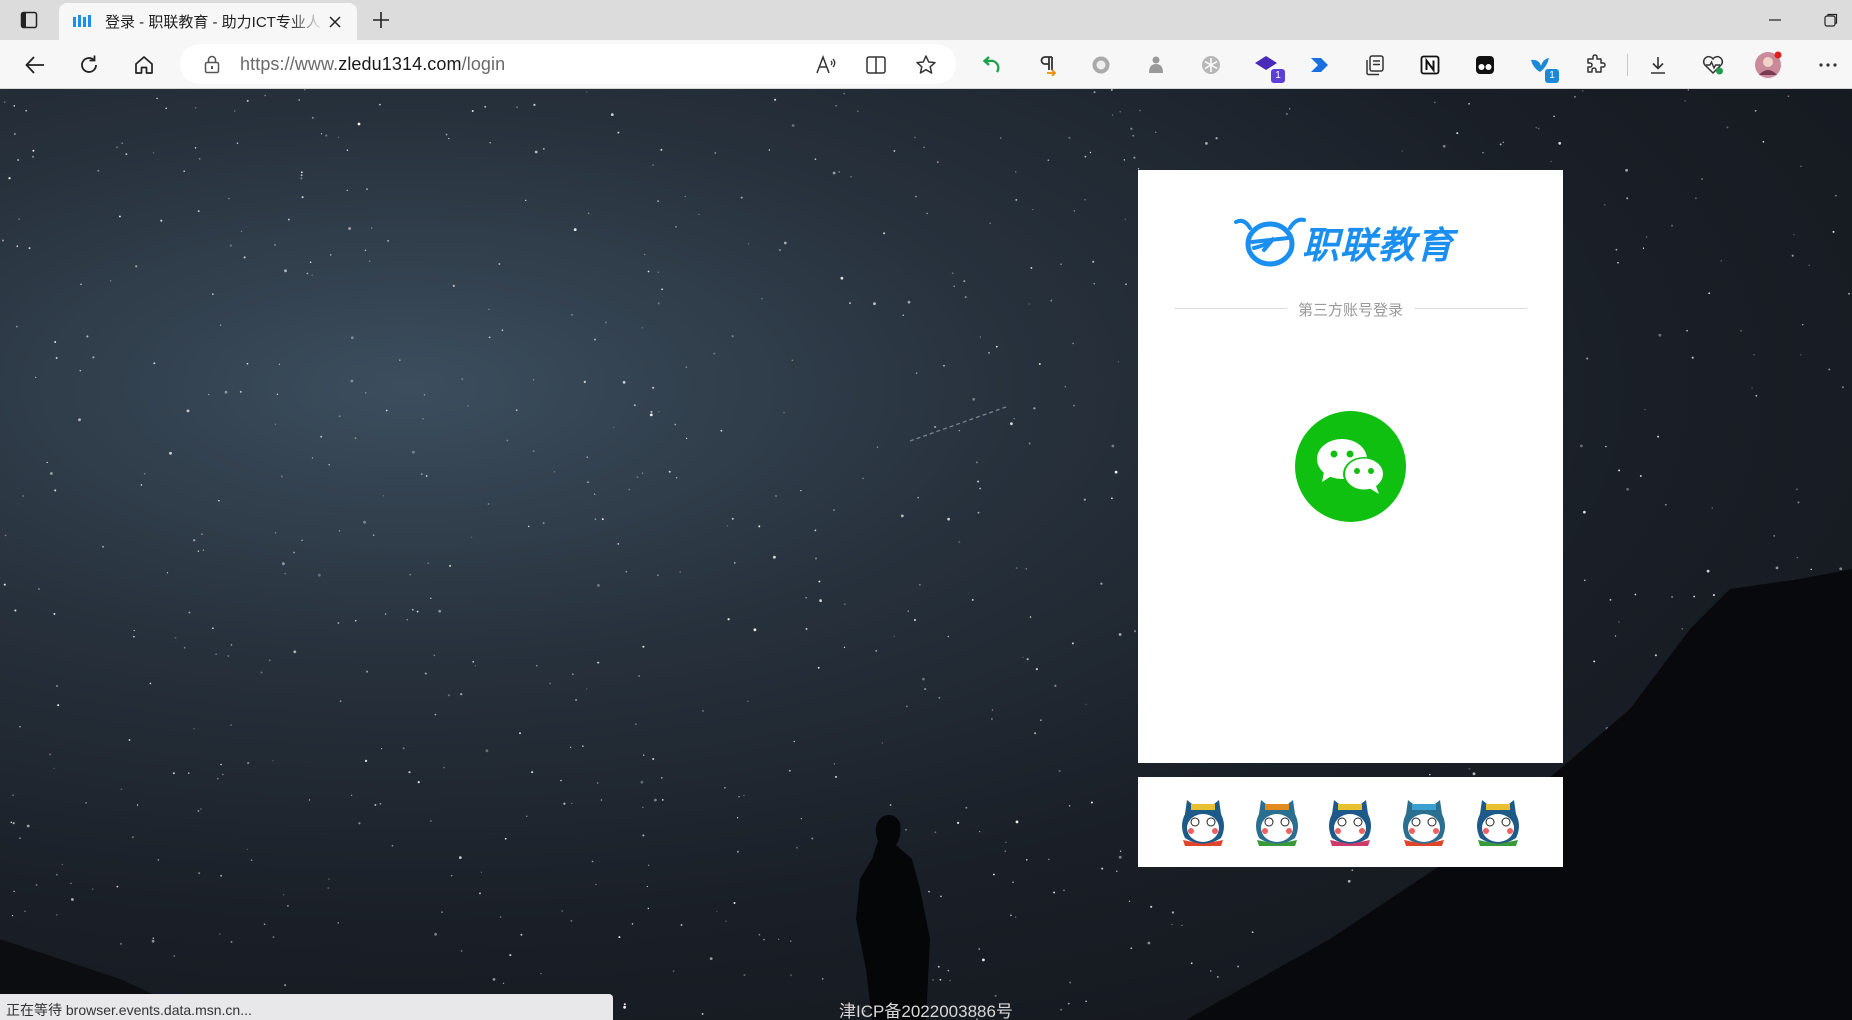 The image size is (1852, 1020). I want to click on home-icon, so click(144, 65).